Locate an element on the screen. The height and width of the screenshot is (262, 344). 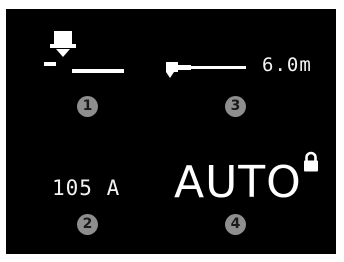
torch-height-icon is located at coordinates (84, 52).